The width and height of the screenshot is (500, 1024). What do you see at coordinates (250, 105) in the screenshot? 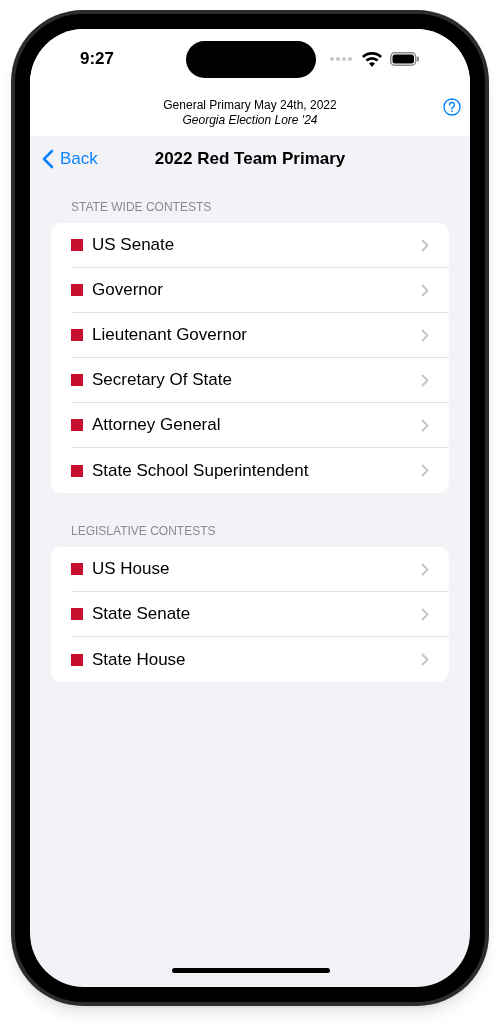
I see `header-title: General Primary May 24th, 2022` at bounding box center [250, 105].